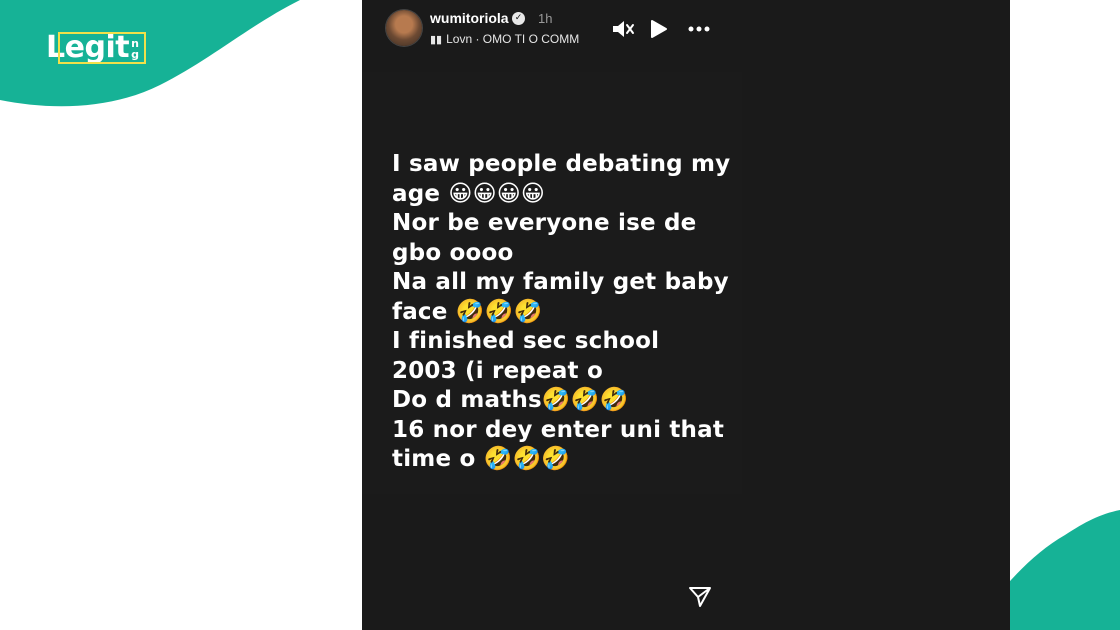 The image size is (1120, 630). What do you see at coordinates (481, 459) in the screenshot?
I see `caption-line: time o 🤣🤣🤣` at bounding box center [481, 459].